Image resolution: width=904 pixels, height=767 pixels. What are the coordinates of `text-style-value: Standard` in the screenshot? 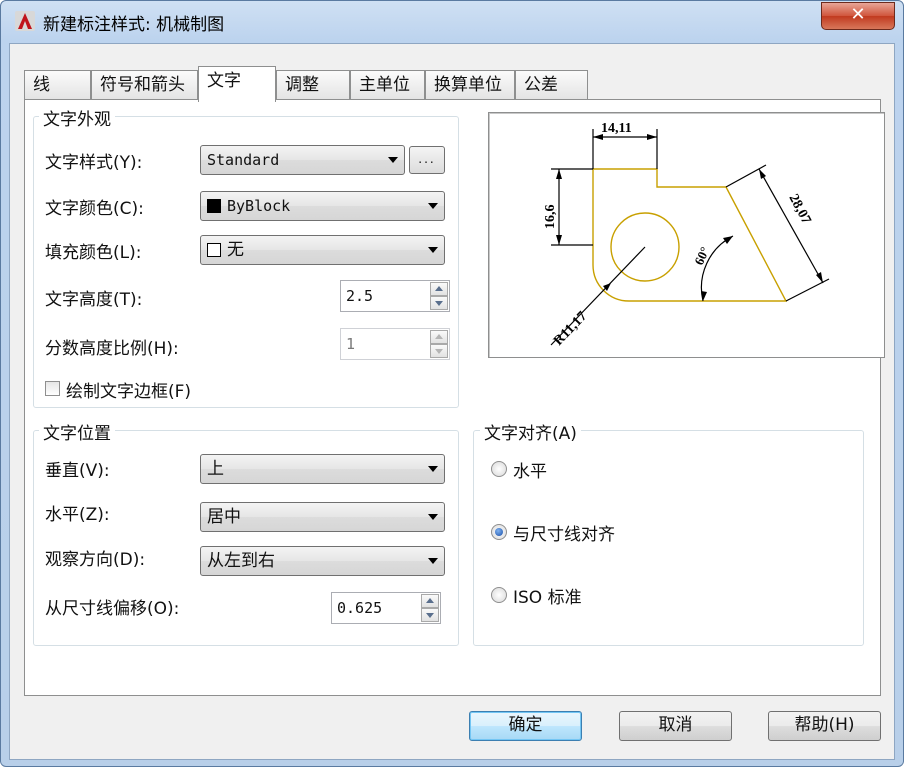 It's located at (243, 160).